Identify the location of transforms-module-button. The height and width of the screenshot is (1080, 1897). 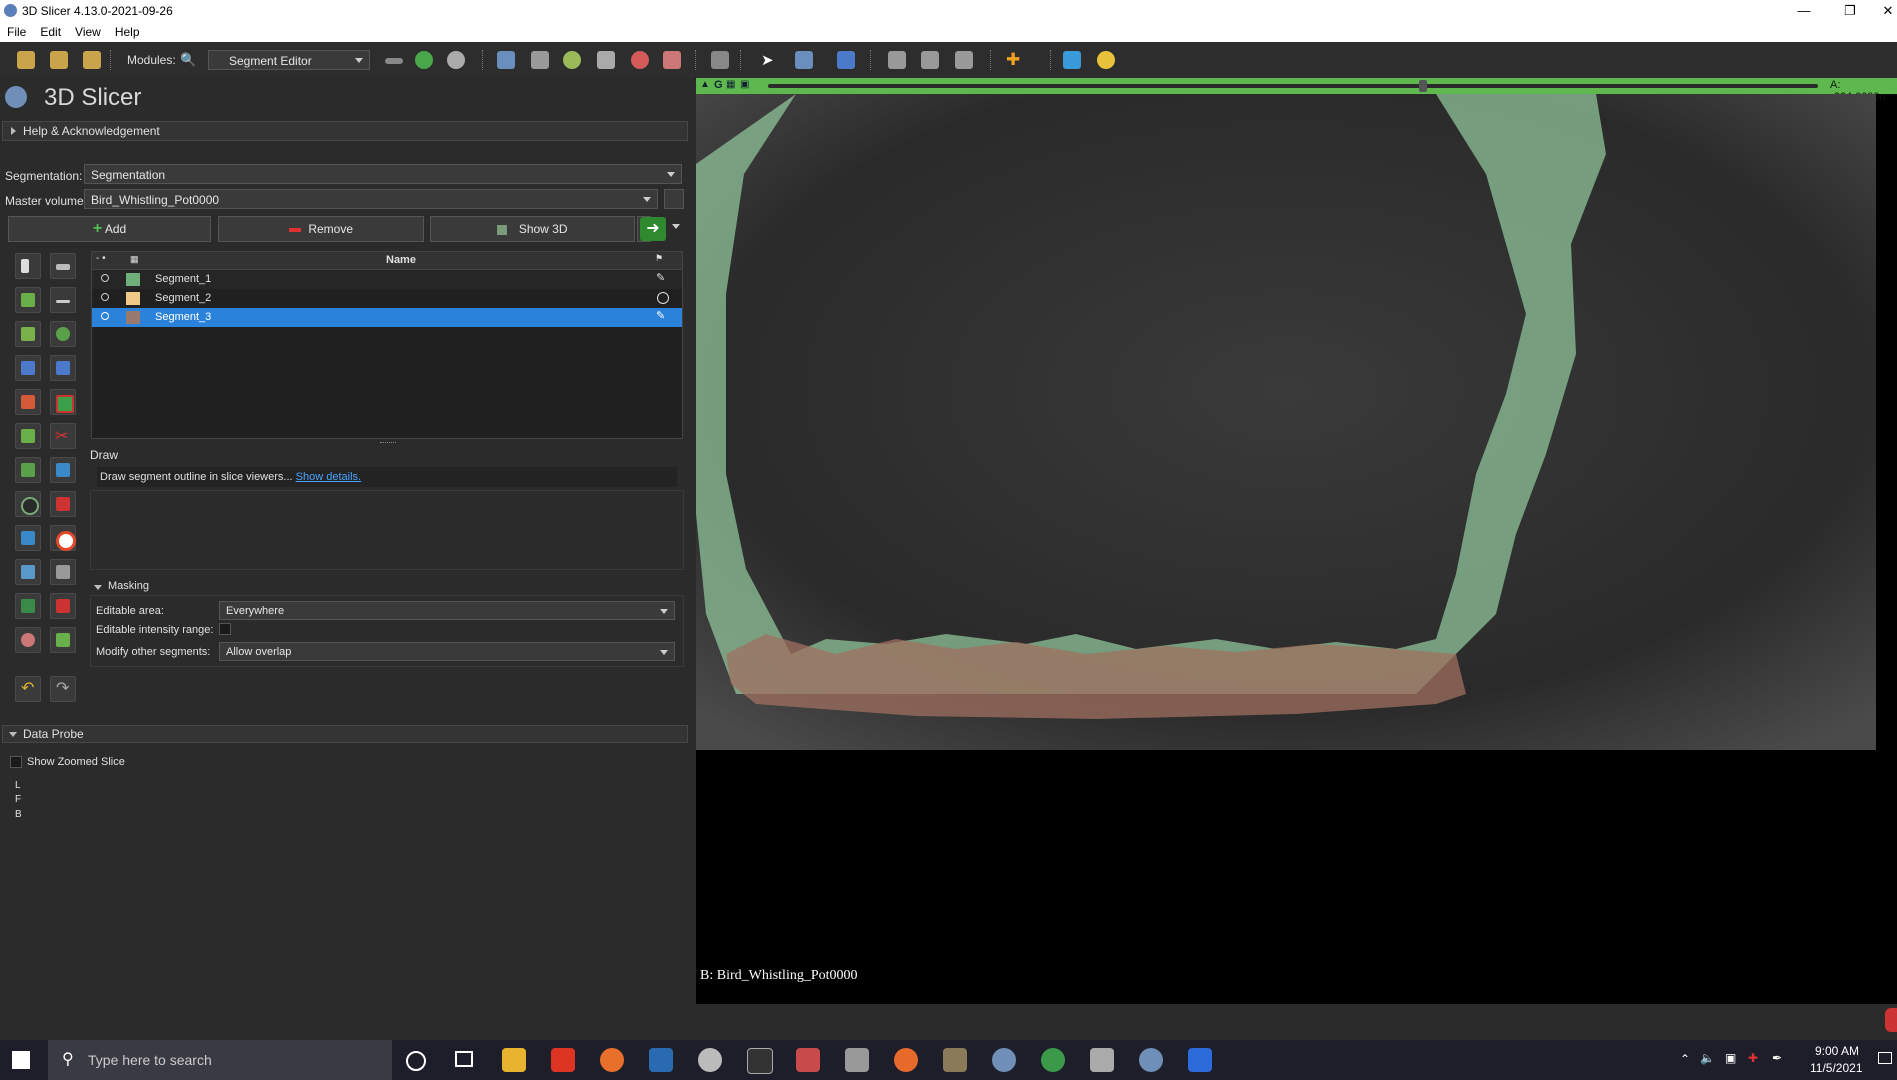
(606, 60).